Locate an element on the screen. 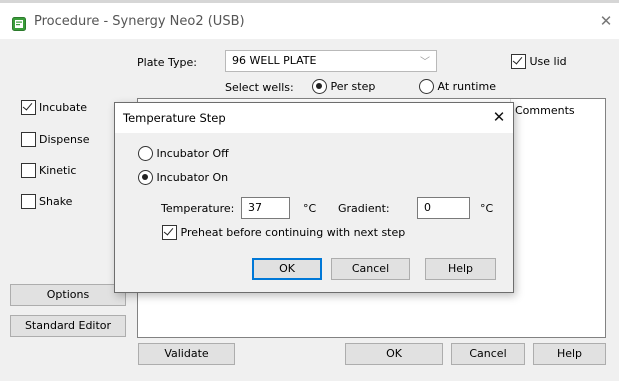 The width and height of the screenshot is (619, 381). incubate-checkbox: Incubate is located at coordinates (54, 108).